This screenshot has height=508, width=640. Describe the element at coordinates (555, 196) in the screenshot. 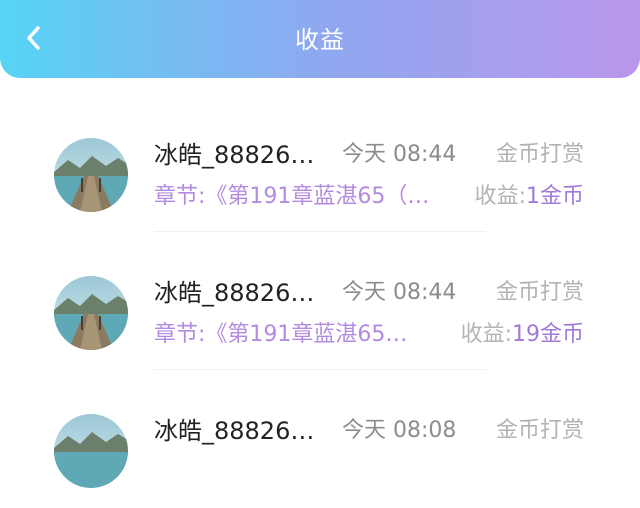

I see `income-value: 1金币` at that location.